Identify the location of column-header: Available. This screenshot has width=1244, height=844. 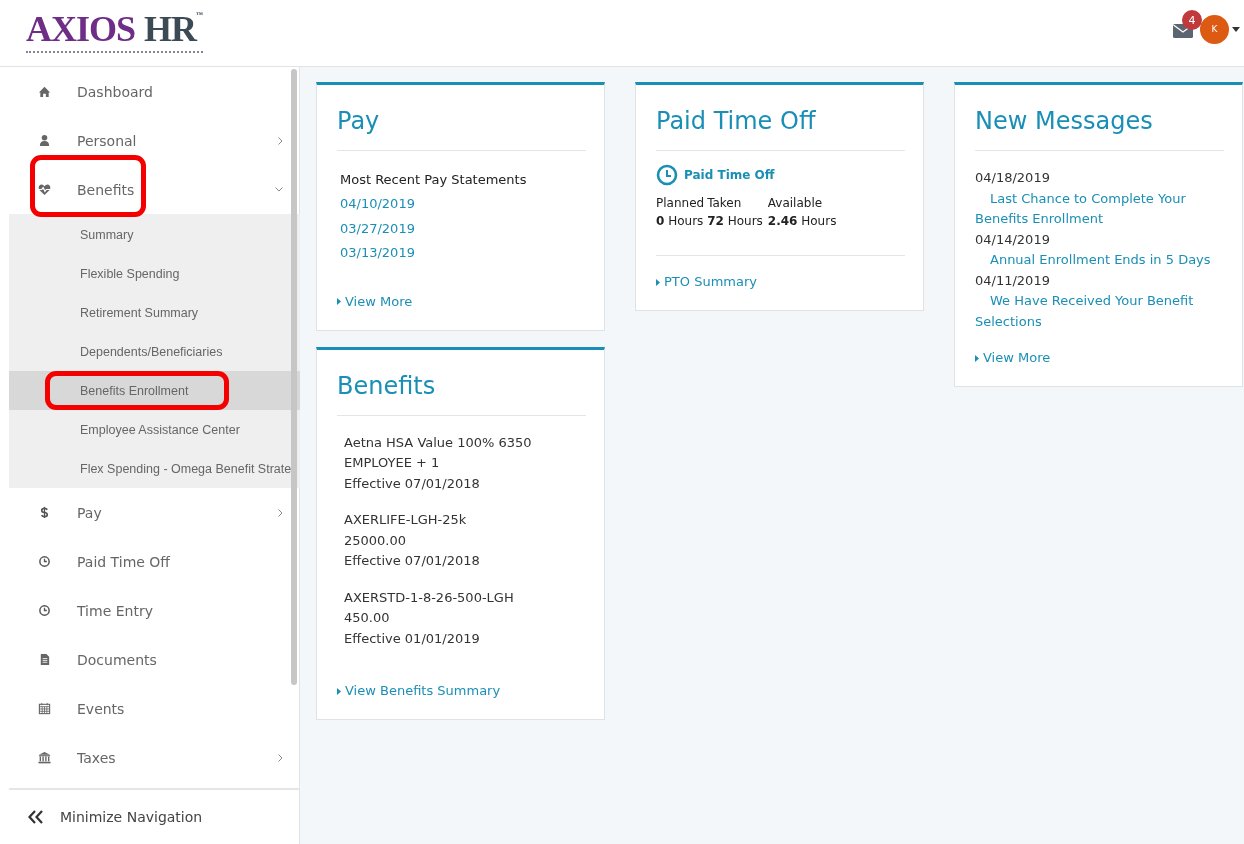
(795, 203).